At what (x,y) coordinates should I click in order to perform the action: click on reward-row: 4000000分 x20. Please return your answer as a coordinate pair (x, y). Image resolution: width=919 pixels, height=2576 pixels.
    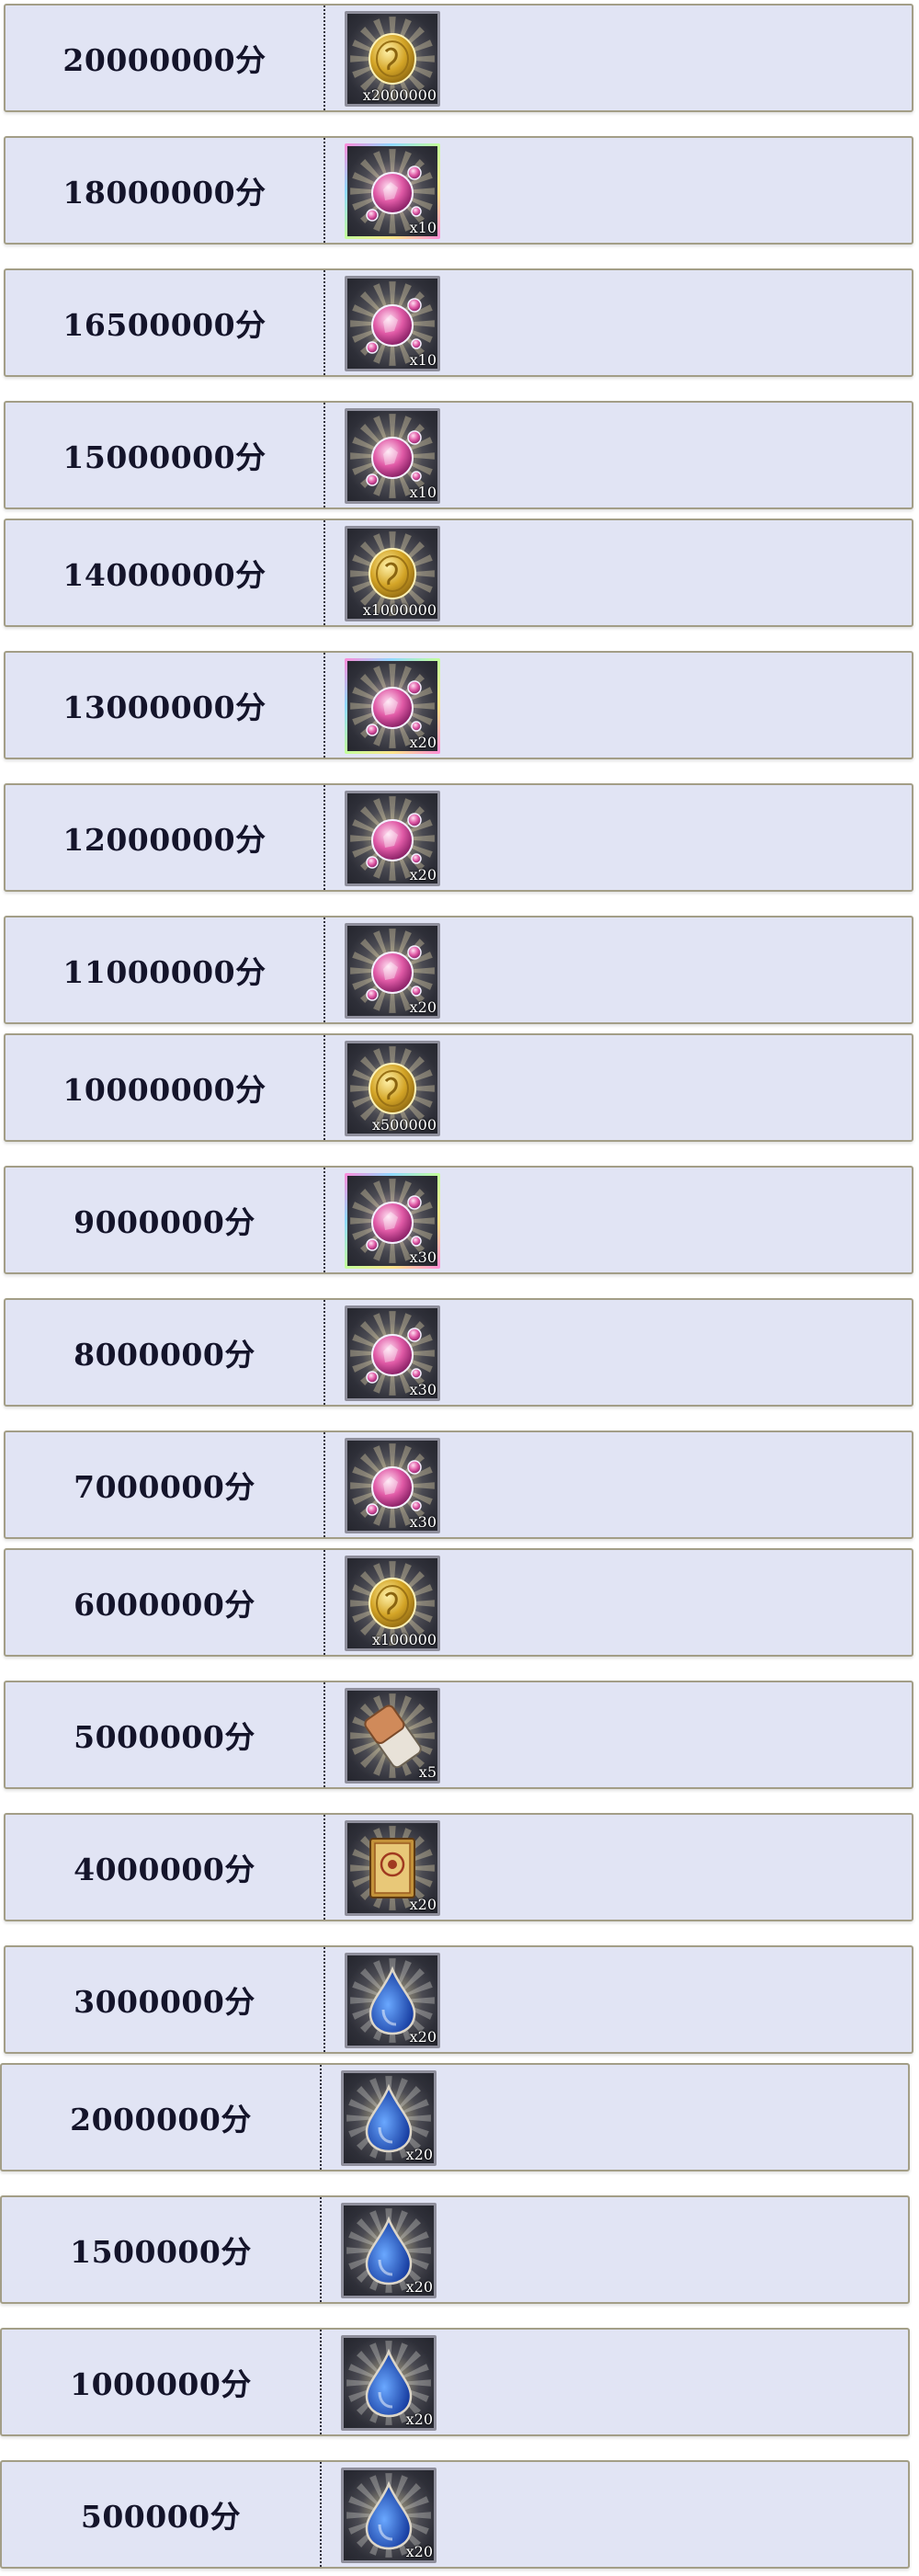
    Looking at the image, I should click on (458, 1867).